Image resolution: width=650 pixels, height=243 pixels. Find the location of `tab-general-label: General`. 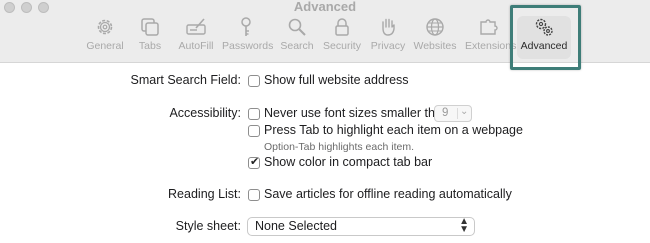

tab-general-label: General is located at coordinates (105, 46).